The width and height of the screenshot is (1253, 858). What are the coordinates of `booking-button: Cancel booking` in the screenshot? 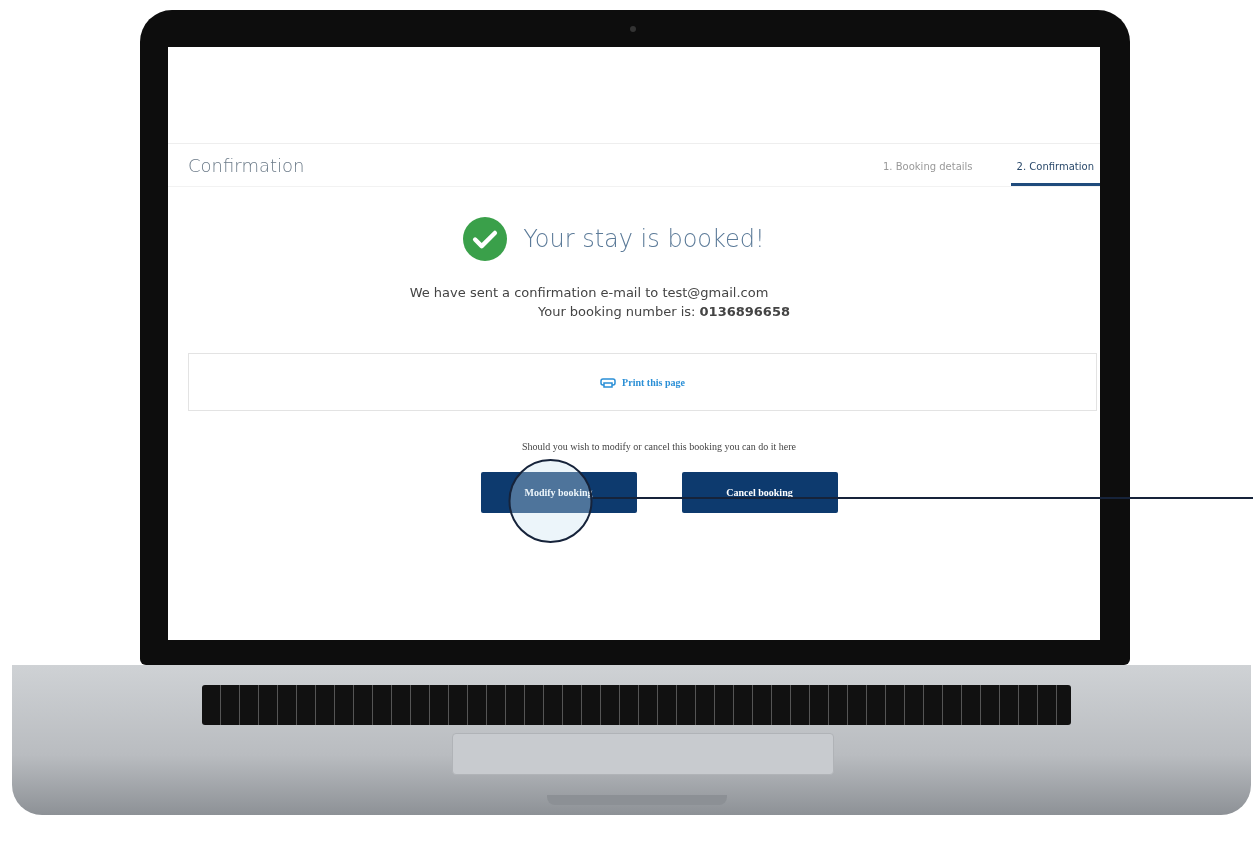 It's located at (759, 492).